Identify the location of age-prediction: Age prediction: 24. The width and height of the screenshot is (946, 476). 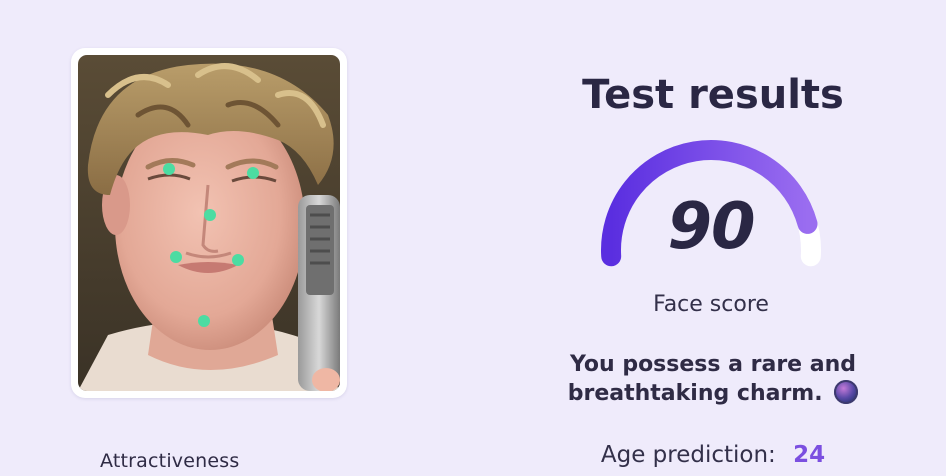
(713, 455).